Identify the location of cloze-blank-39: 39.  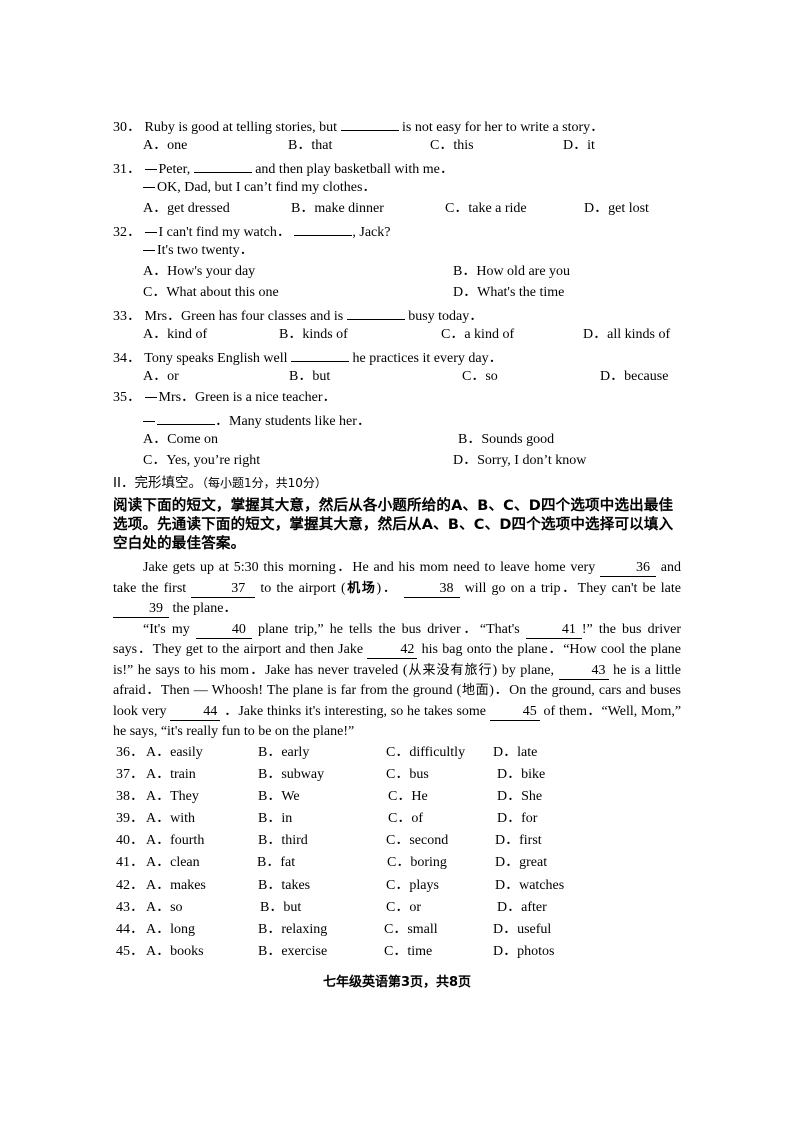
(141, 609).